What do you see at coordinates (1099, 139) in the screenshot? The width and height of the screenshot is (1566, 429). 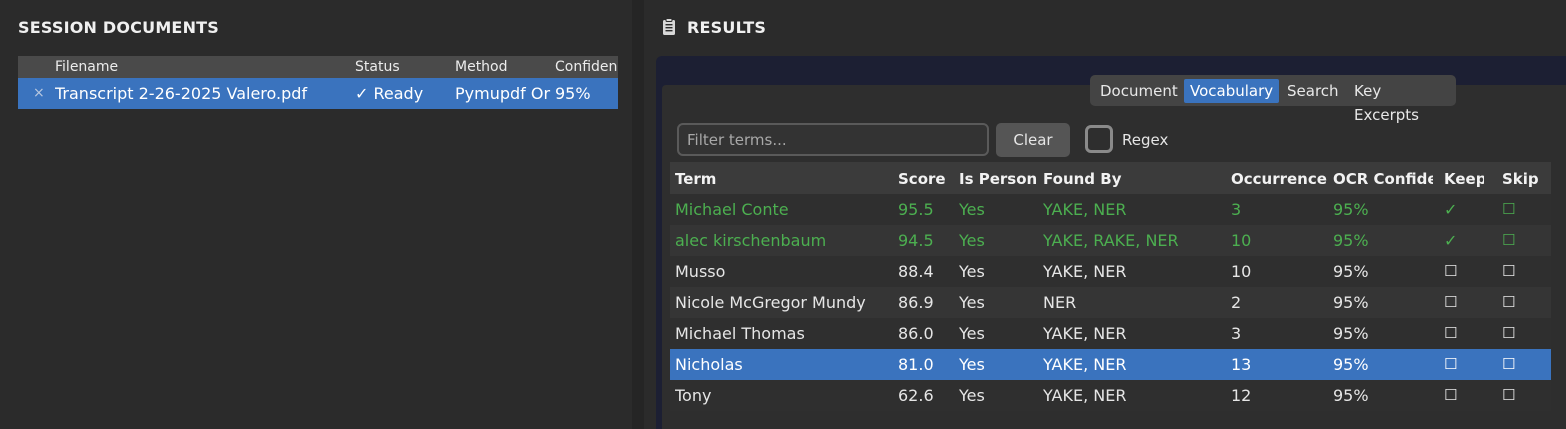 I see `regex-checkbox` at bounding box center [1099, 139].